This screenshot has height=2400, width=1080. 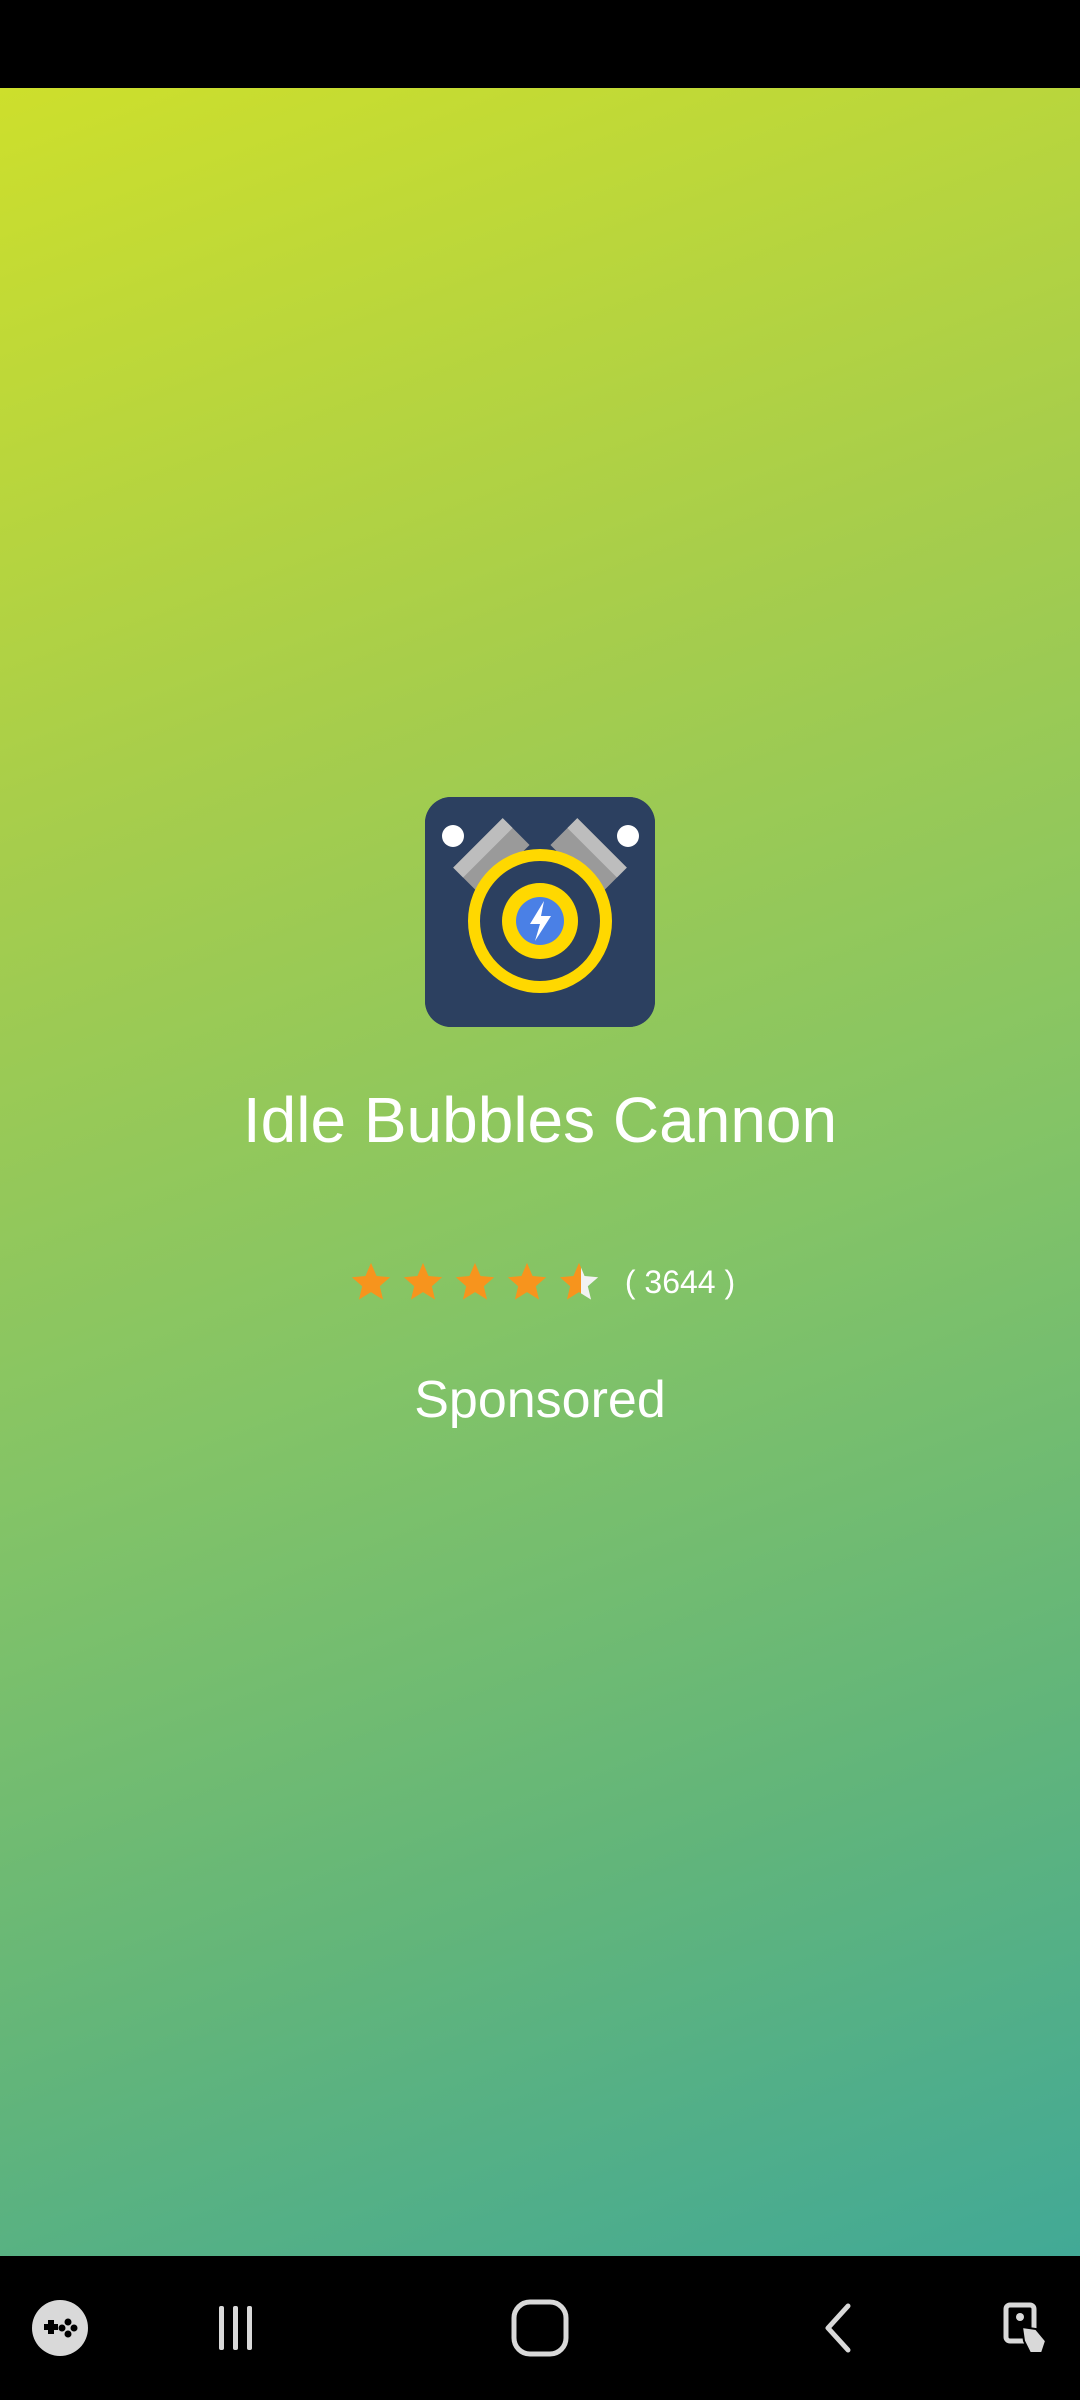 I want to click on game-launcher-button, so click(x=60, y=2328).